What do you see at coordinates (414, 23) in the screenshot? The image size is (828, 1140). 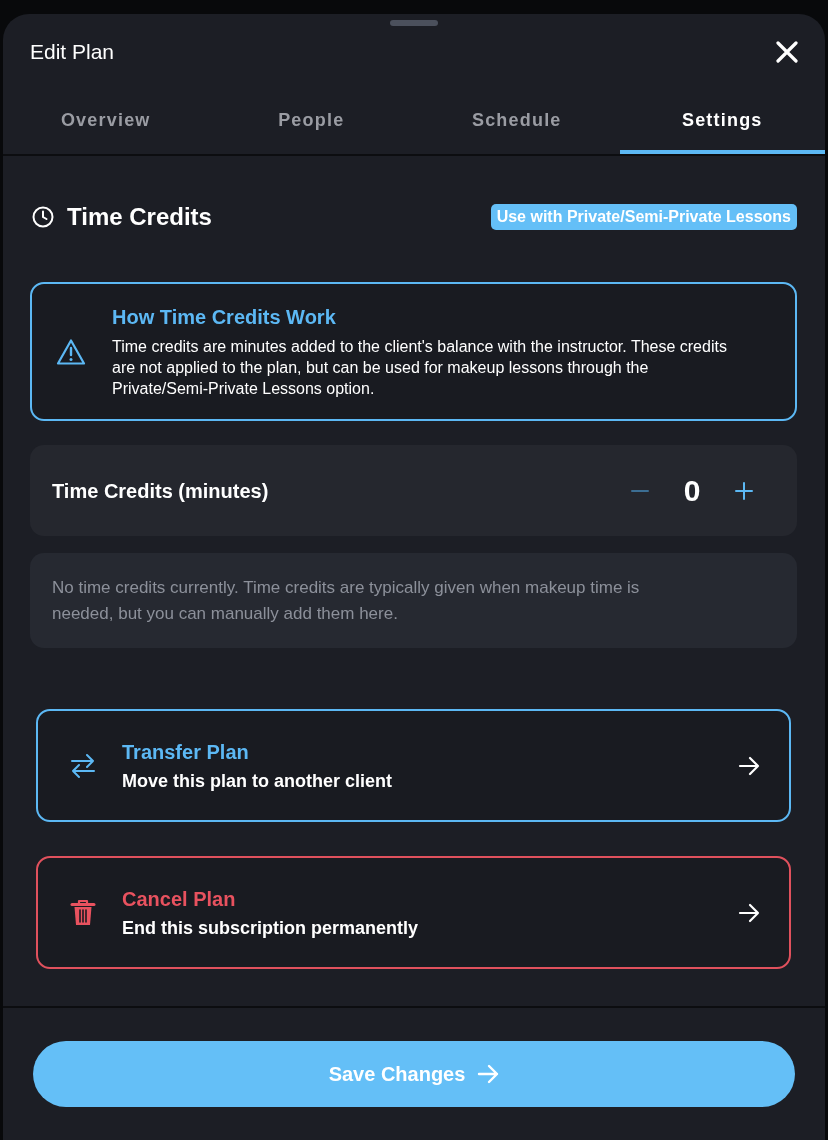 I see `drag-handle` at bounding box center [414, 23].